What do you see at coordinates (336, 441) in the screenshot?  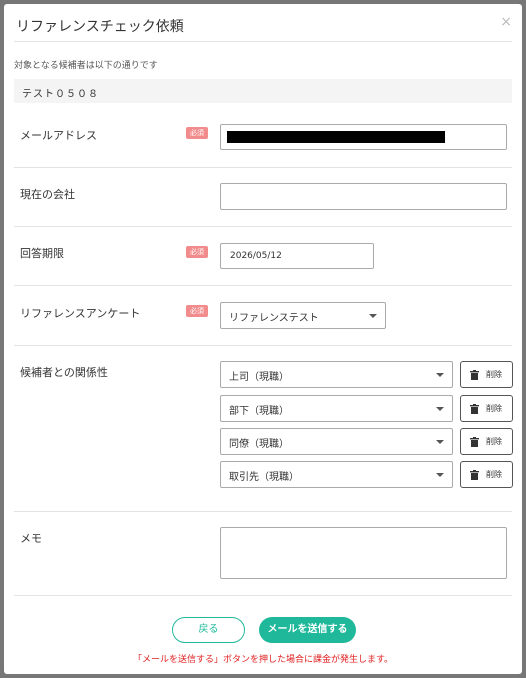 I see `relation-select: 同僚（現職）` at bounding box center [336, 441].